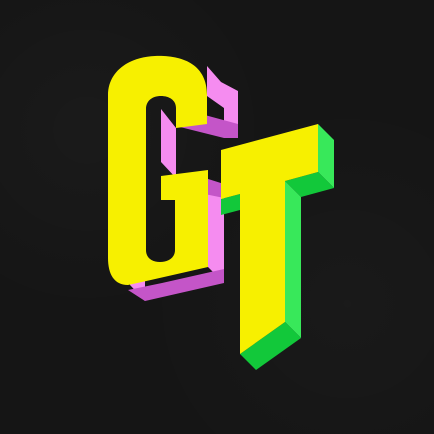 Image resolution: width=434 pixels, height=434 pixels. Describe the element at coordinates (168, 143) in the screenshot. I see `g-depth-opening` at that location.